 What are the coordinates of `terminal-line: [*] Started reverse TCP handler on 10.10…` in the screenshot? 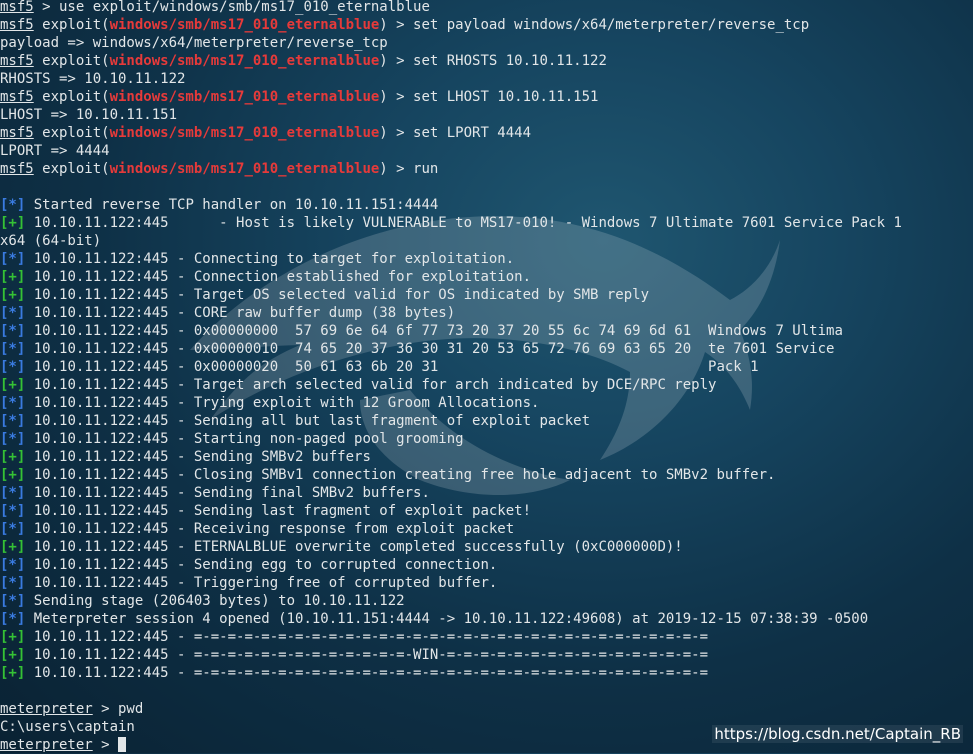 It's located at (486, 205).